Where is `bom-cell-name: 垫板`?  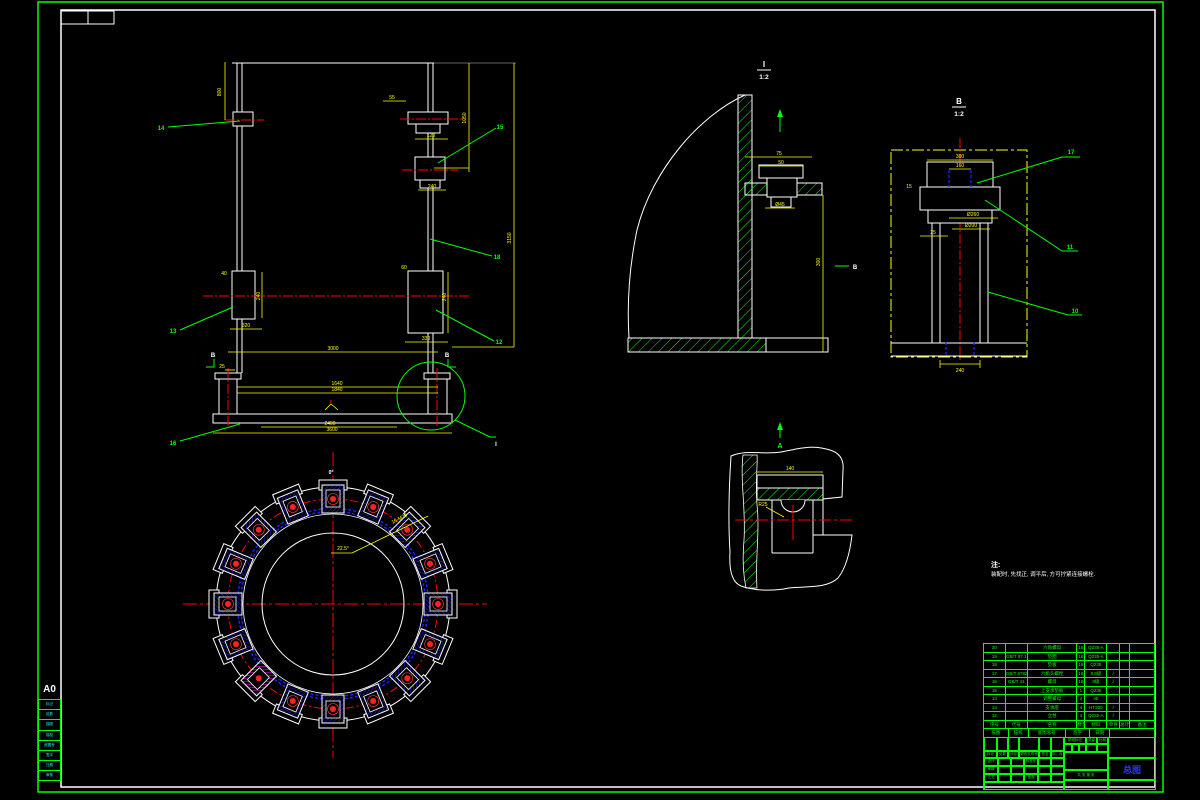
bom-cell-name: 垫板 is located at coordinates (1052, 665).